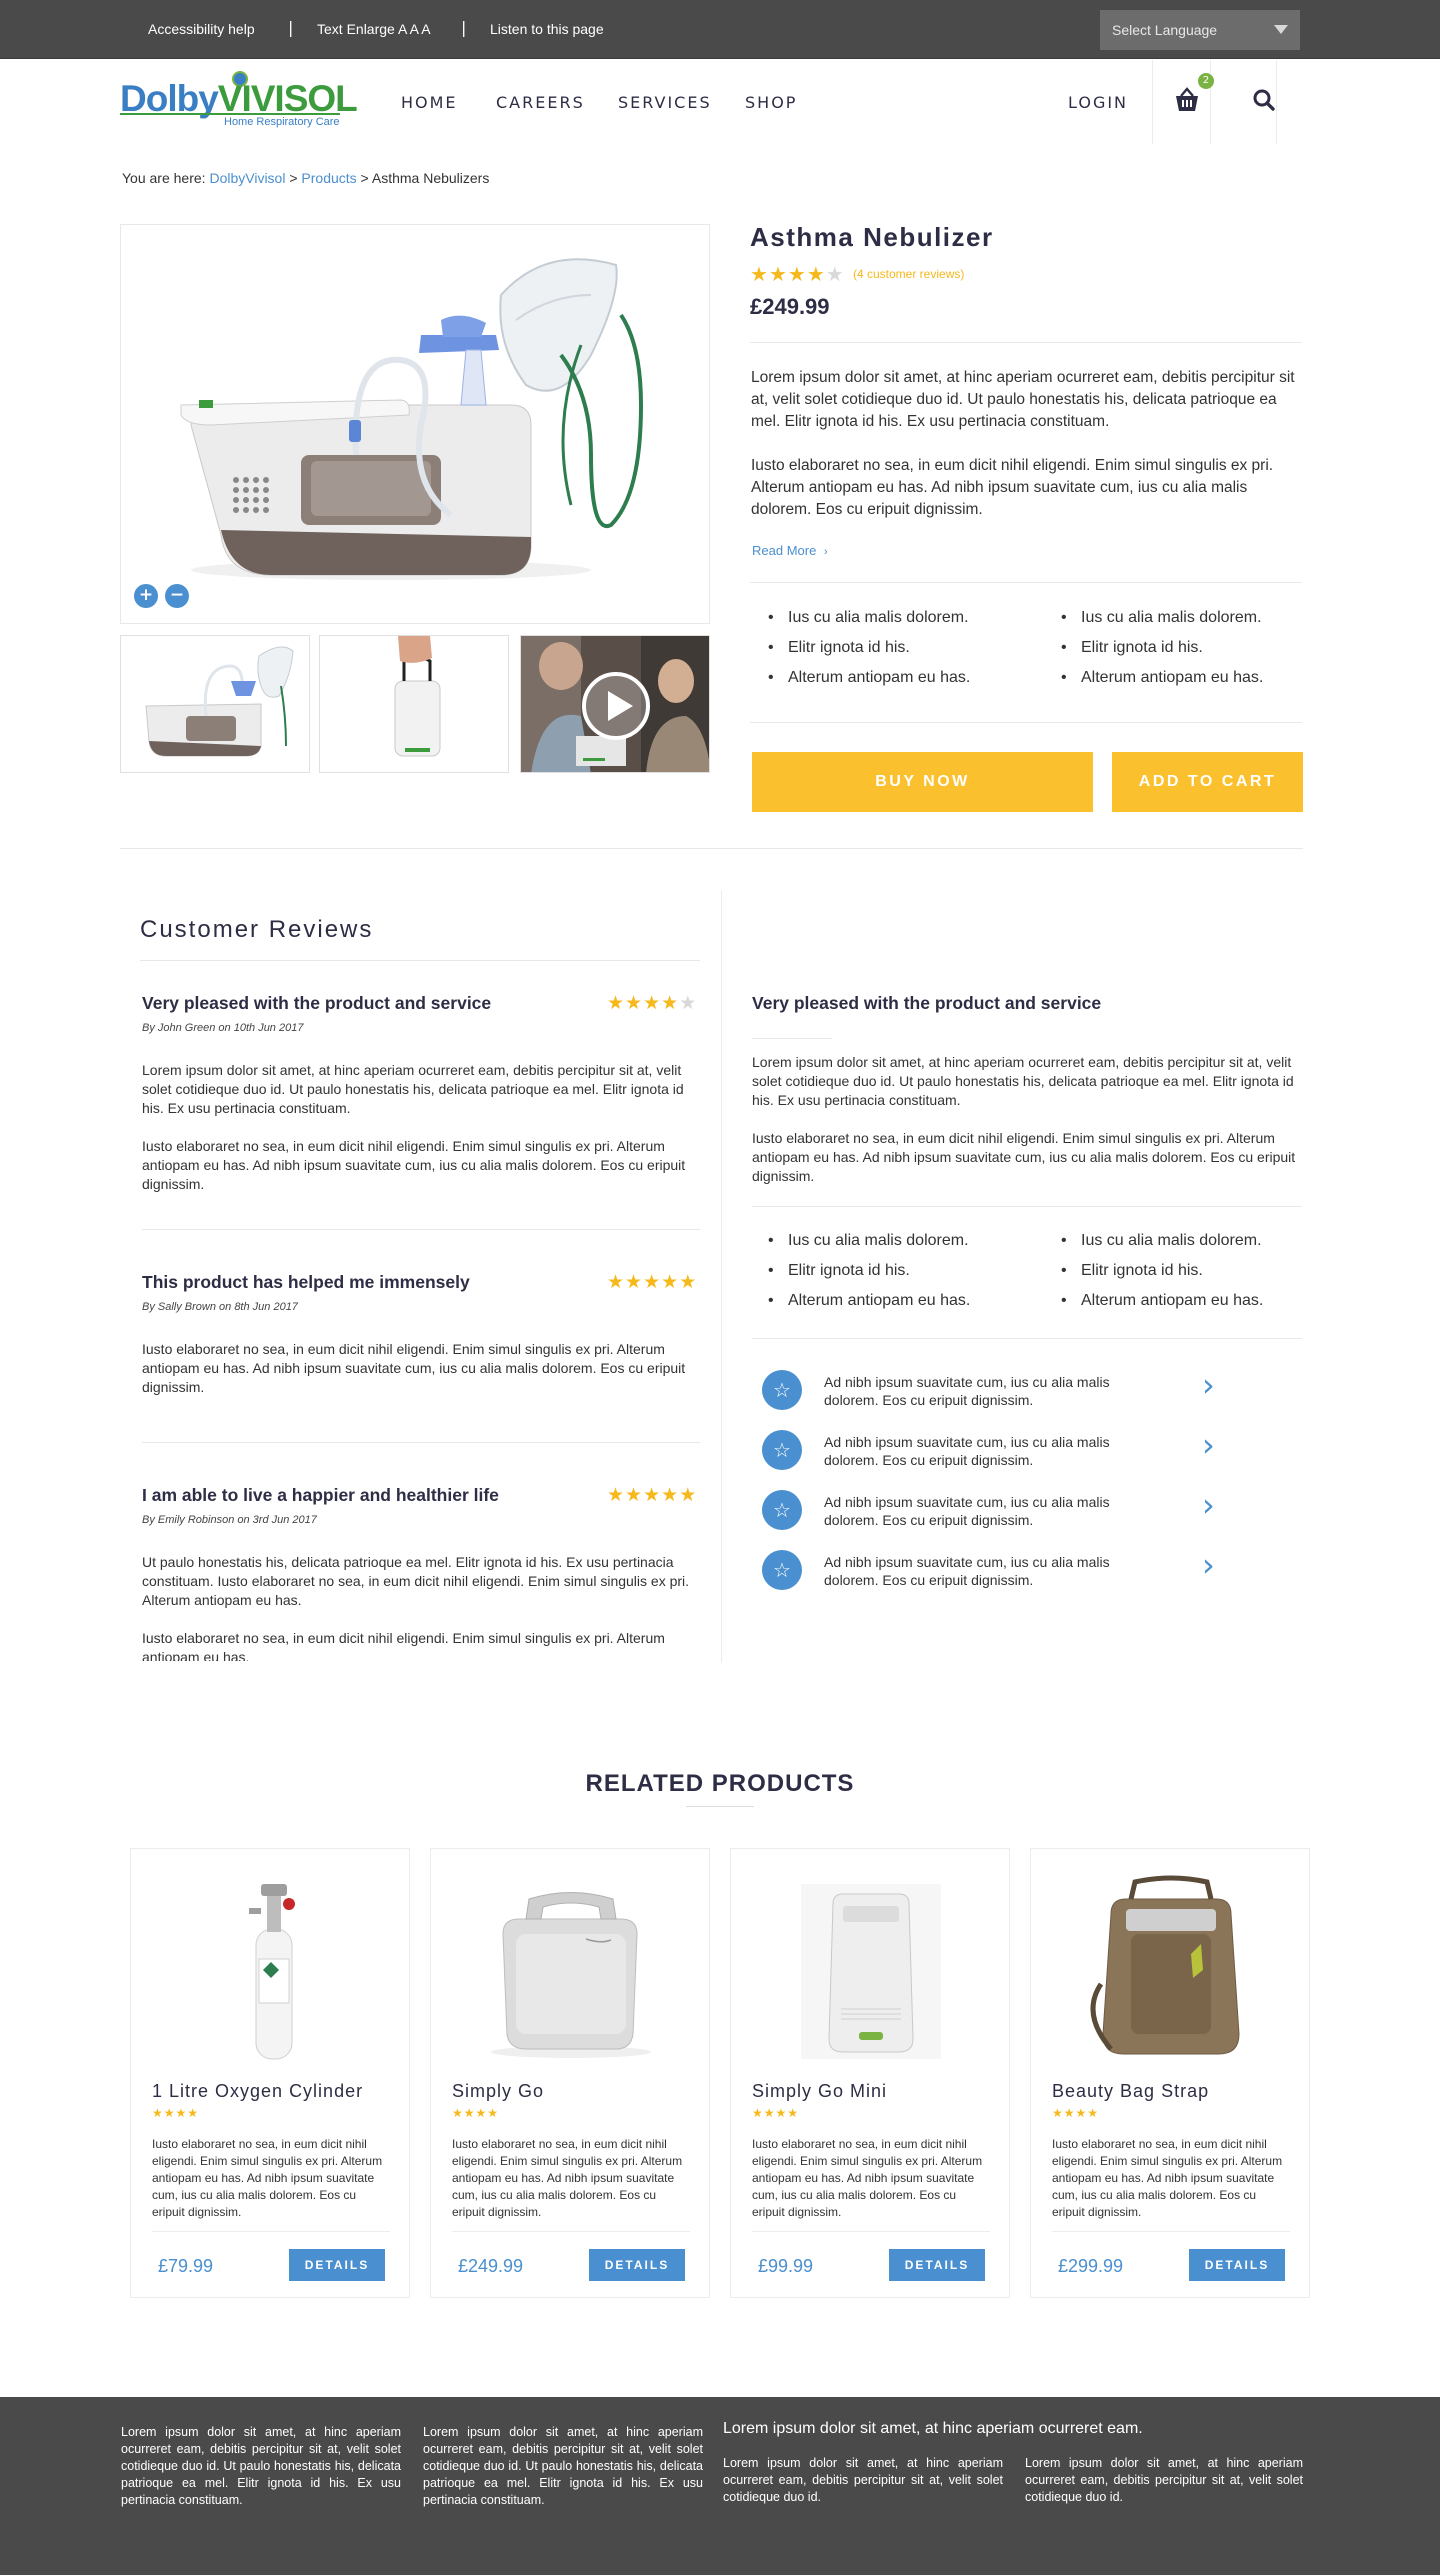 Image resolution: width=1440 pixels, height=2575 pixels. I want to click on zoom-in-icon: +, so click(146, 596).